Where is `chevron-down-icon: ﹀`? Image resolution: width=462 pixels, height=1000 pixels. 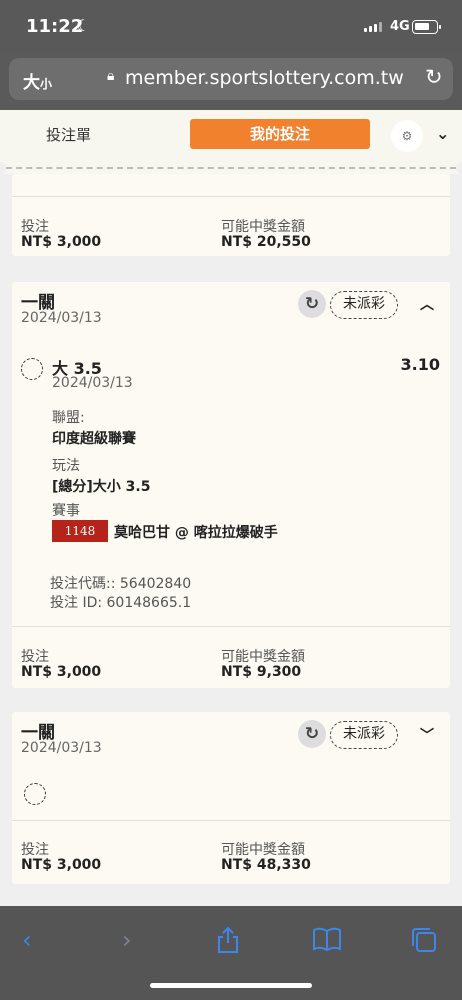 chevron-down-icon: ﹀ is located at coordinates (427, 735).